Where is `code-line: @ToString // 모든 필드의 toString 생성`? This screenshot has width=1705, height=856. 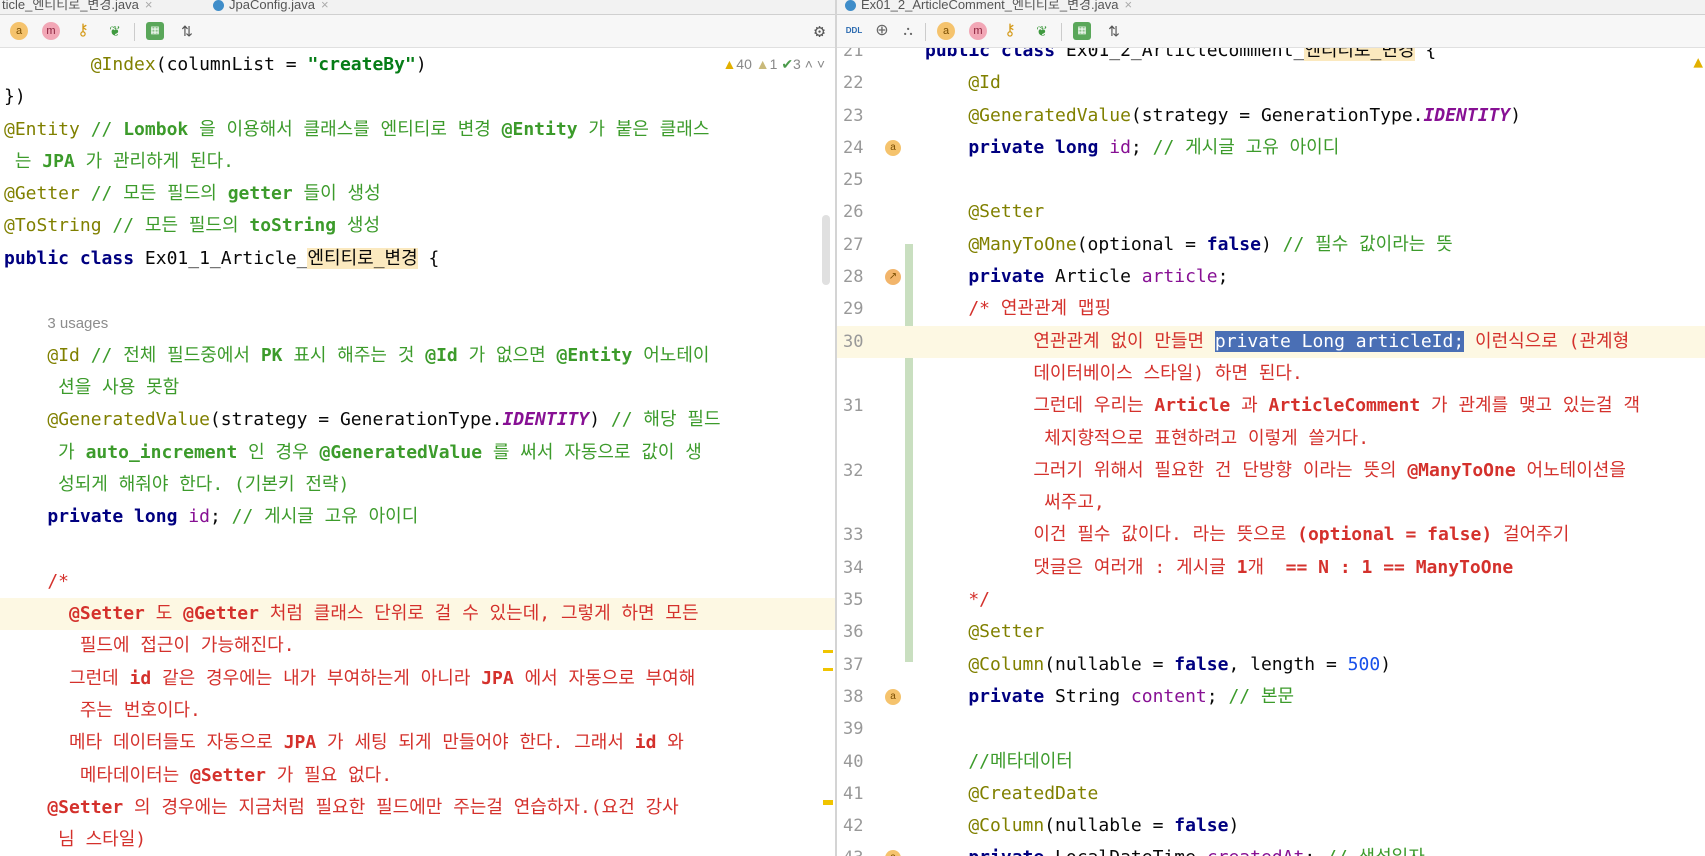 code-line: @ToString // 모든 필드의 toString 생성 is located at coordinates (417, 226).